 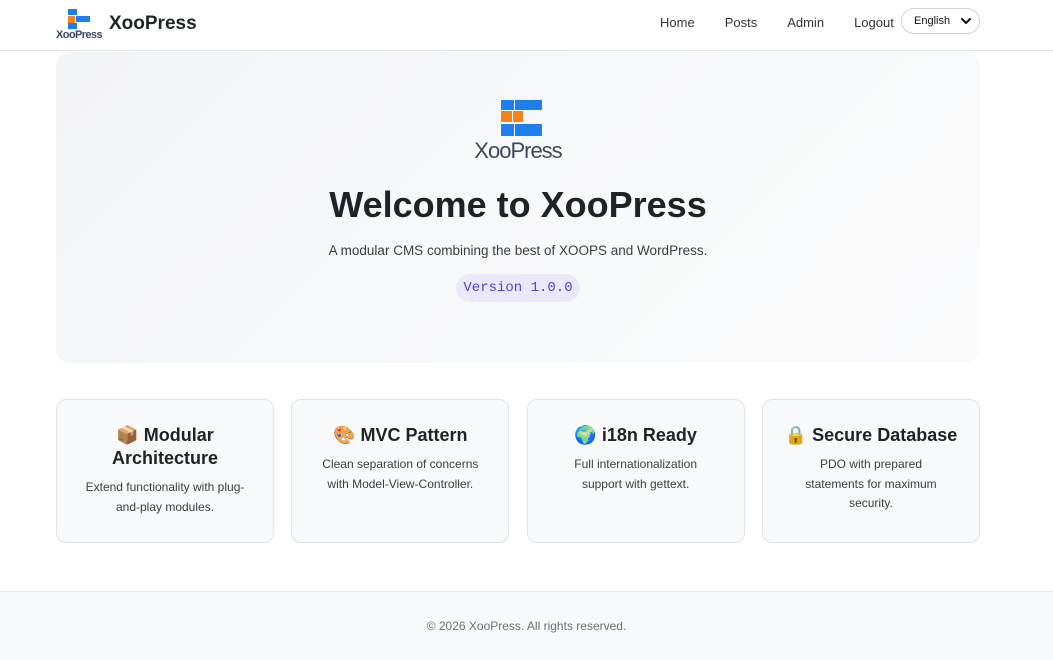 I want to click on version-badge: Version 1.0.0, so click(x=518, y=288).